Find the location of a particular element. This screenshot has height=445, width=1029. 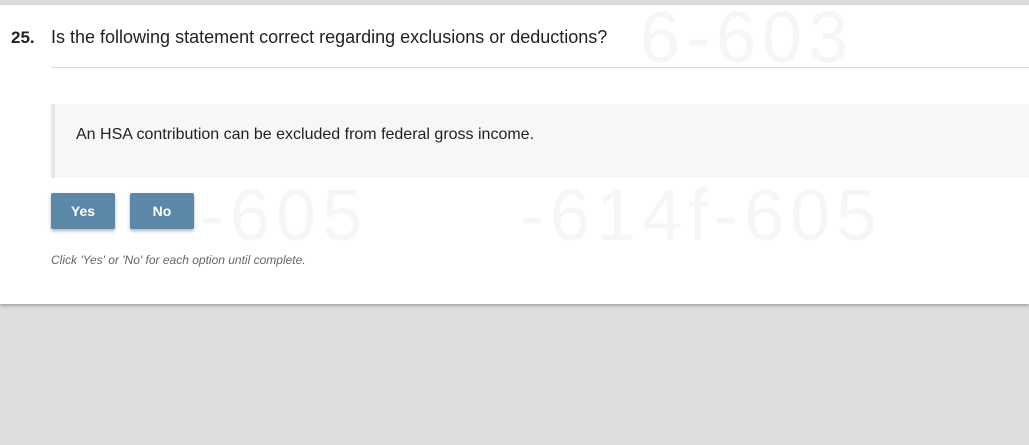

yes-button: Yes is located at coordinates (83, 211).